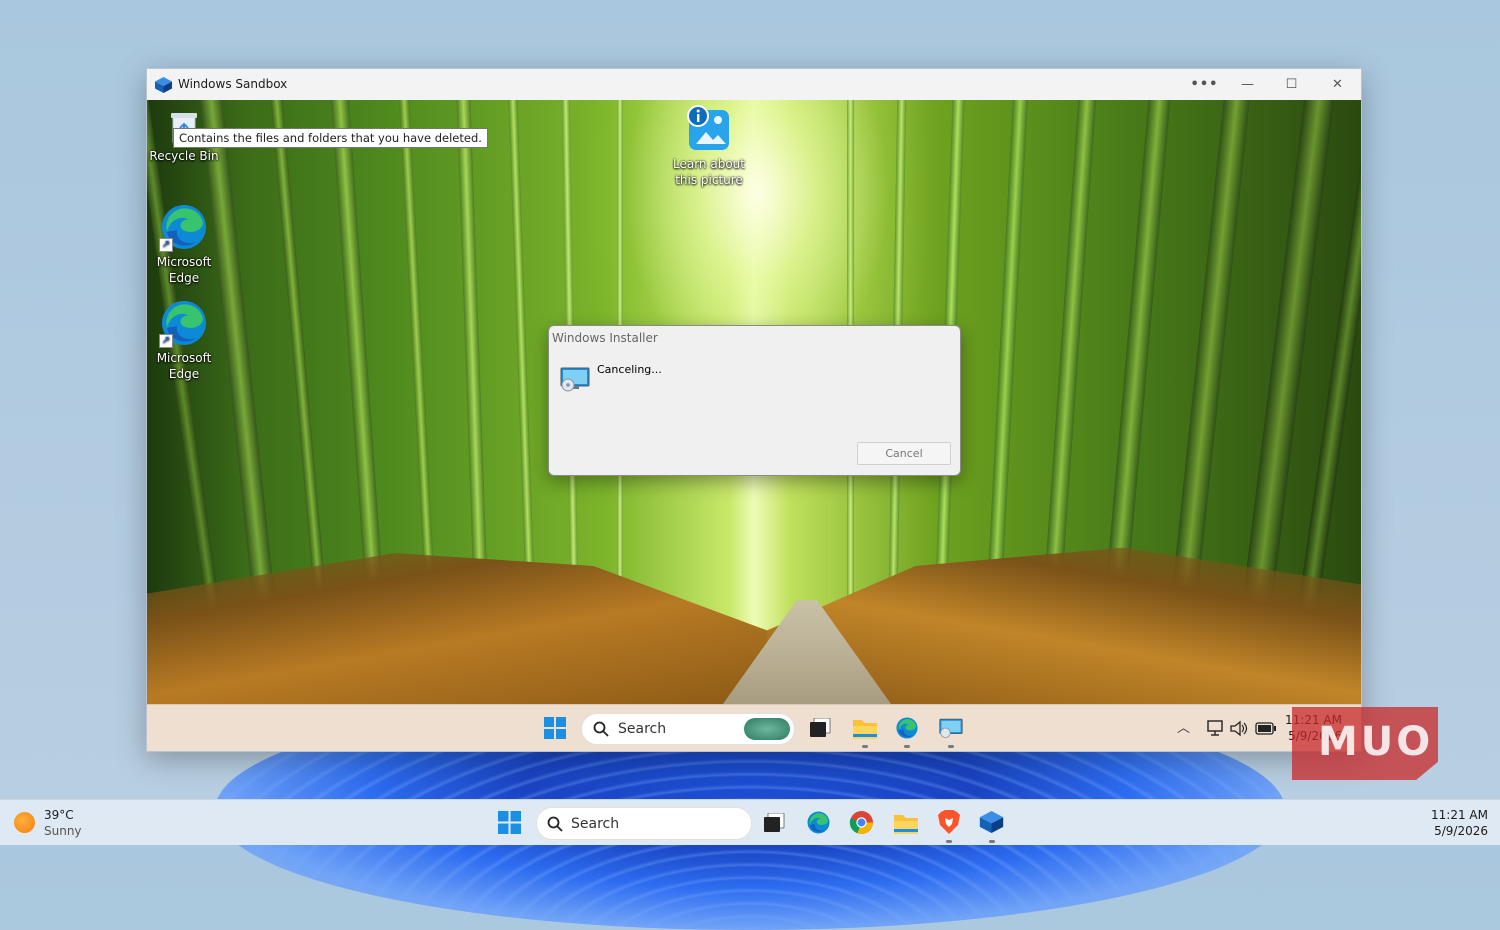  Describe the element at coordinates (1376, 742) in the screenshot. I see `watermark-text: MUO` at that location.